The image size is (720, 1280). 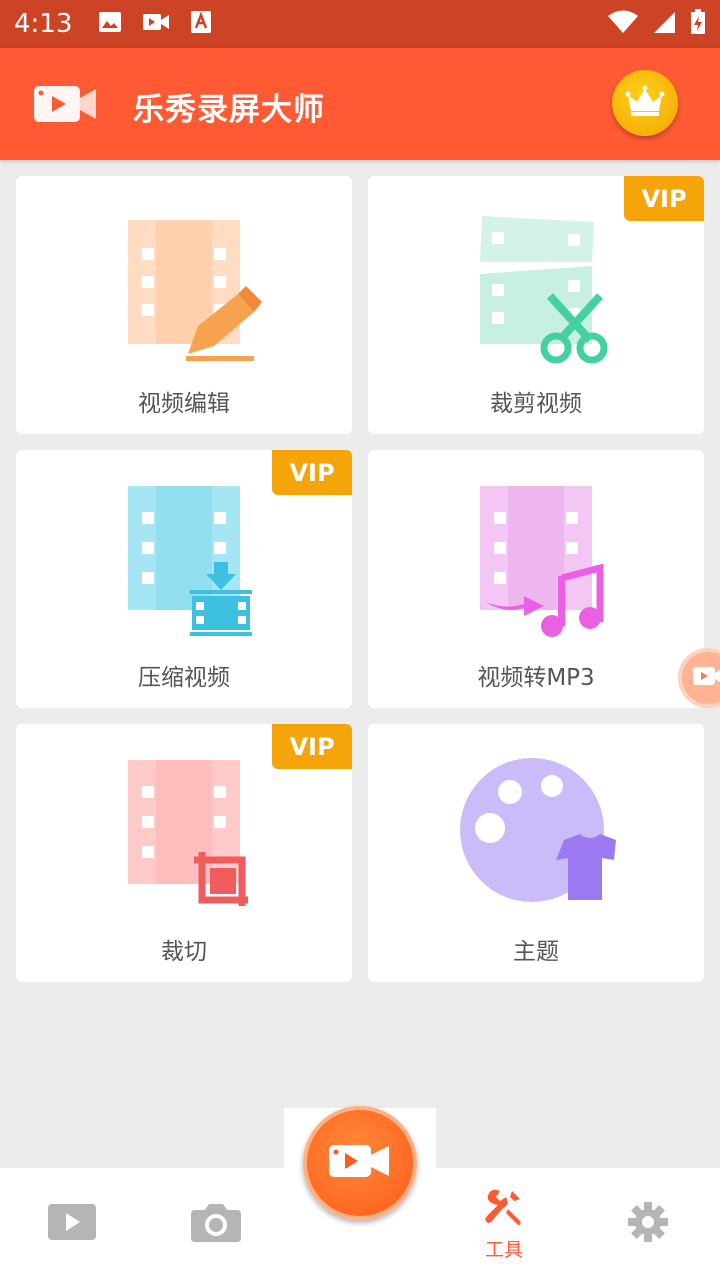 I want to click on record-camera-icon, so click(x=706, y=678).